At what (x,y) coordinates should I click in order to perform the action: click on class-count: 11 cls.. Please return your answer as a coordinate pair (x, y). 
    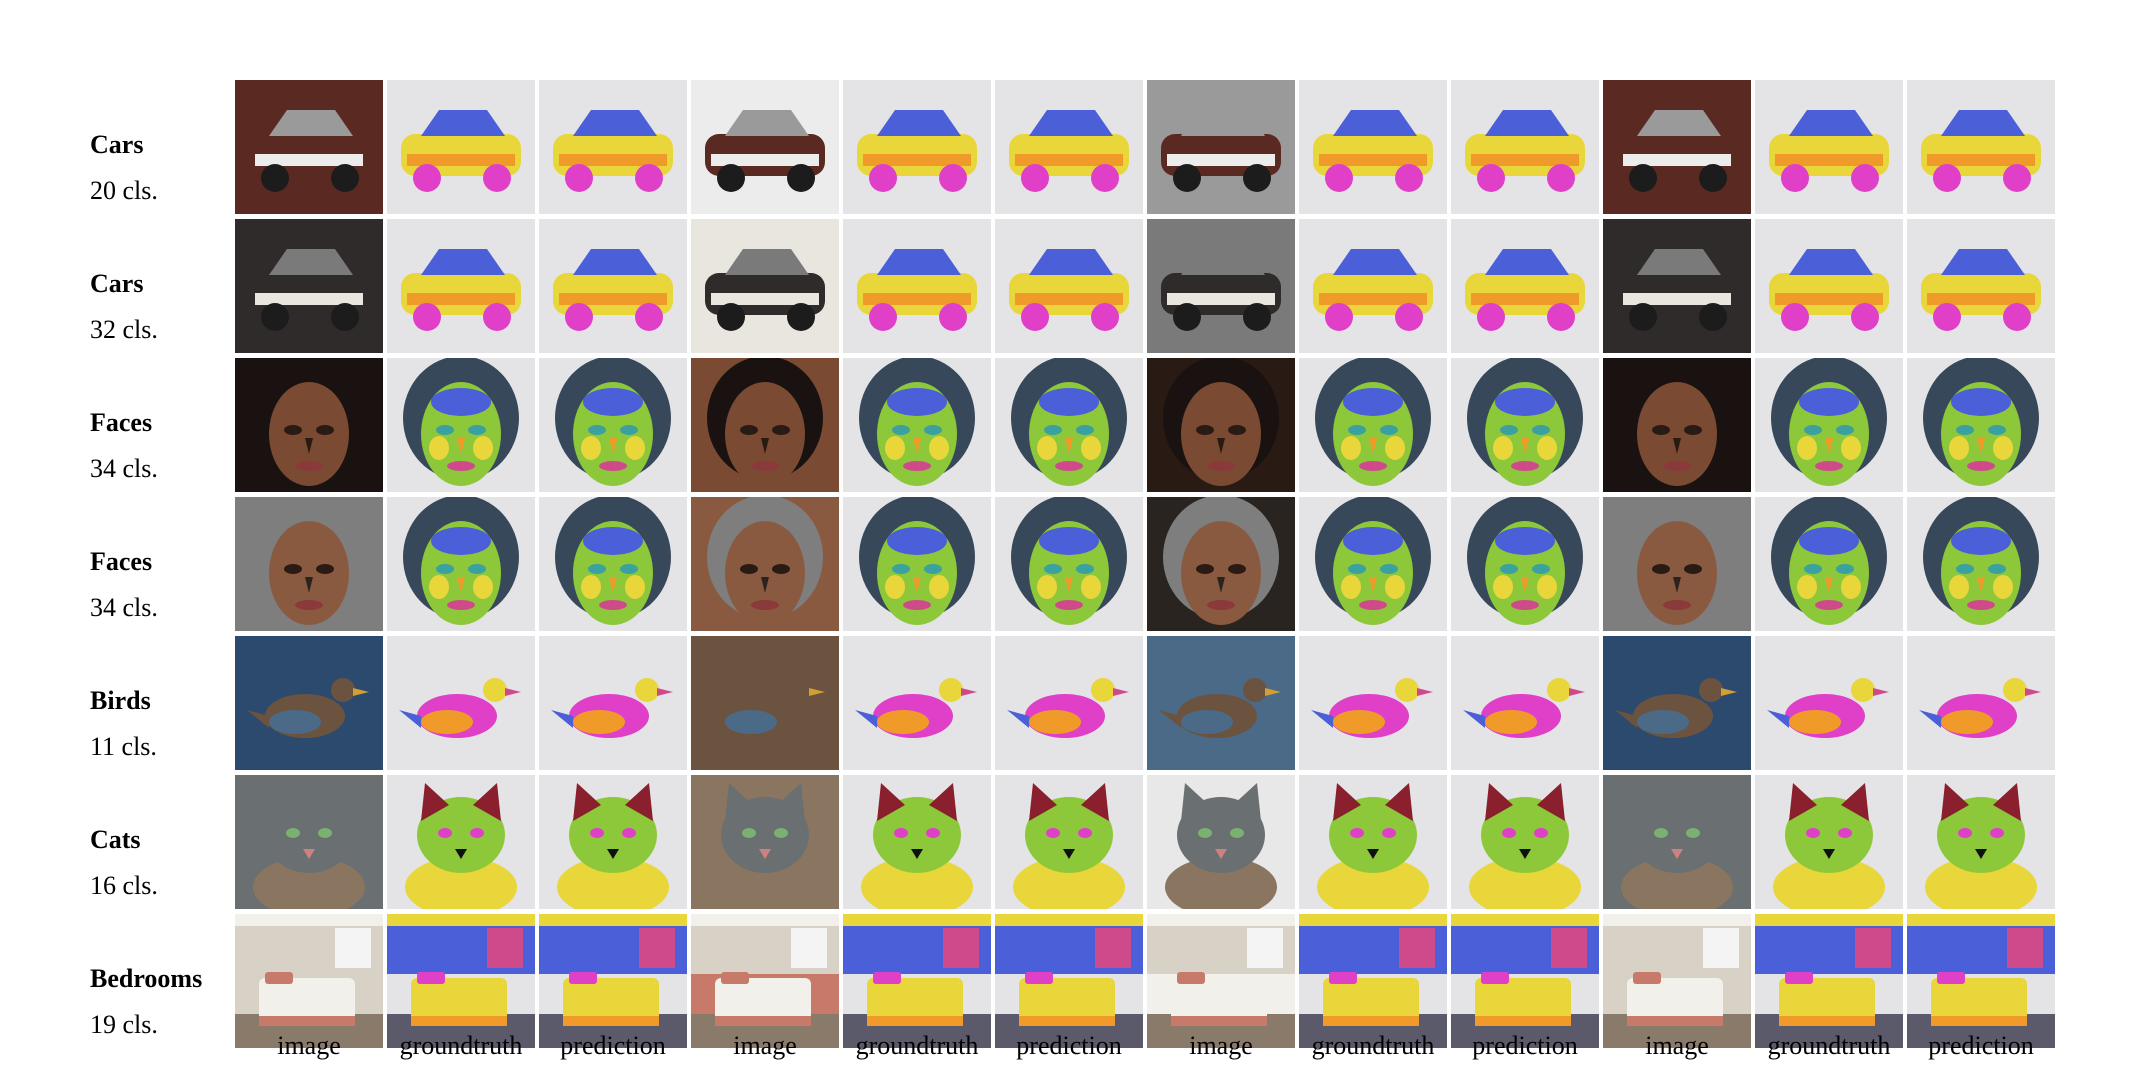
    Looking at the image, I should click on (123, 746).